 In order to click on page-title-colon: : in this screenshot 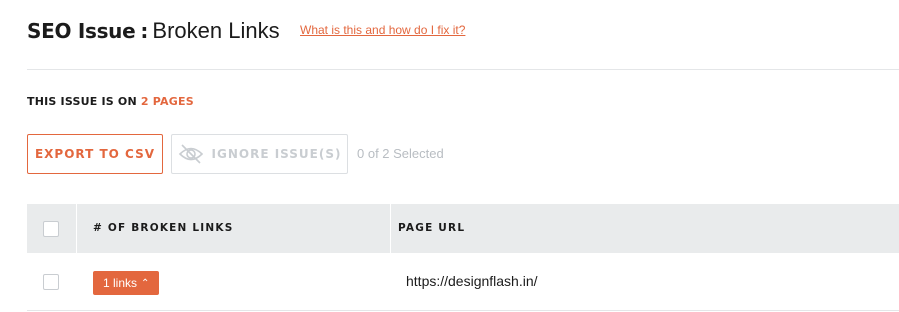, I will do `click(144, 31)`.